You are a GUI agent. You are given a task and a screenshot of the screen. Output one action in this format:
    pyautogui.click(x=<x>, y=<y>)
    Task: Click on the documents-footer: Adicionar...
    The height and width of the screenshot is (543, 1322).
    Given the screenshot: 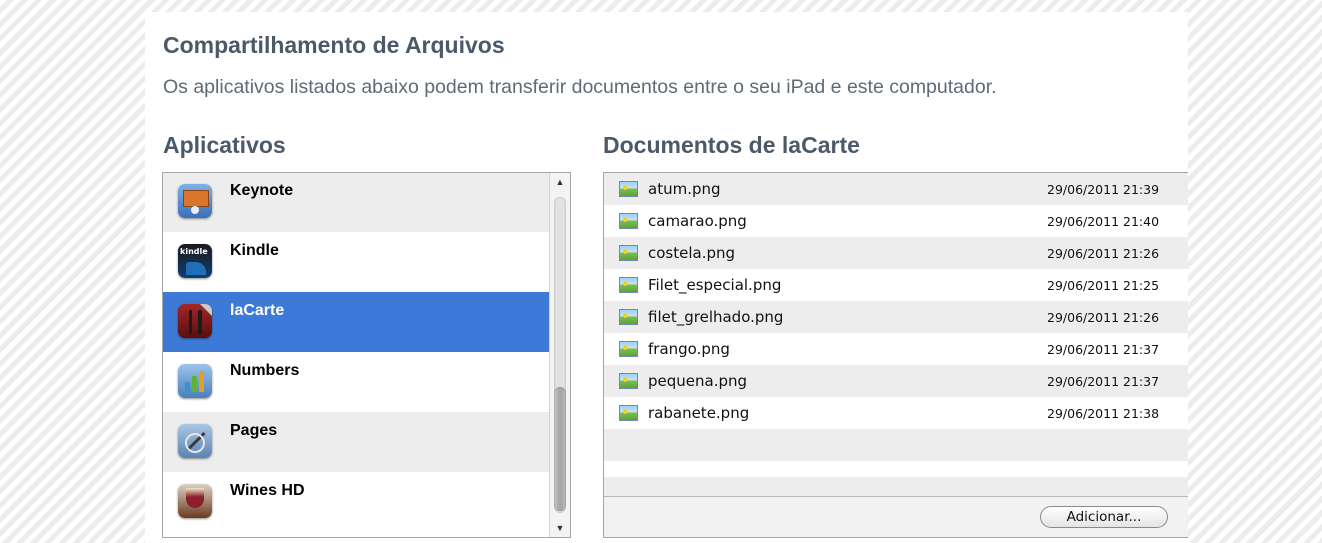 What is the action you would take?
    pyautogui.click(x=896, y=516)
    